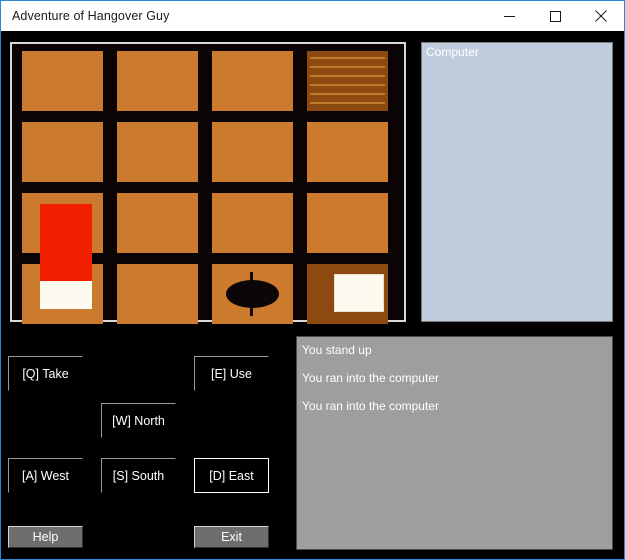 This screenshot has height=560, width=625. I want to click on list-item: Computer, so click(518, 52).